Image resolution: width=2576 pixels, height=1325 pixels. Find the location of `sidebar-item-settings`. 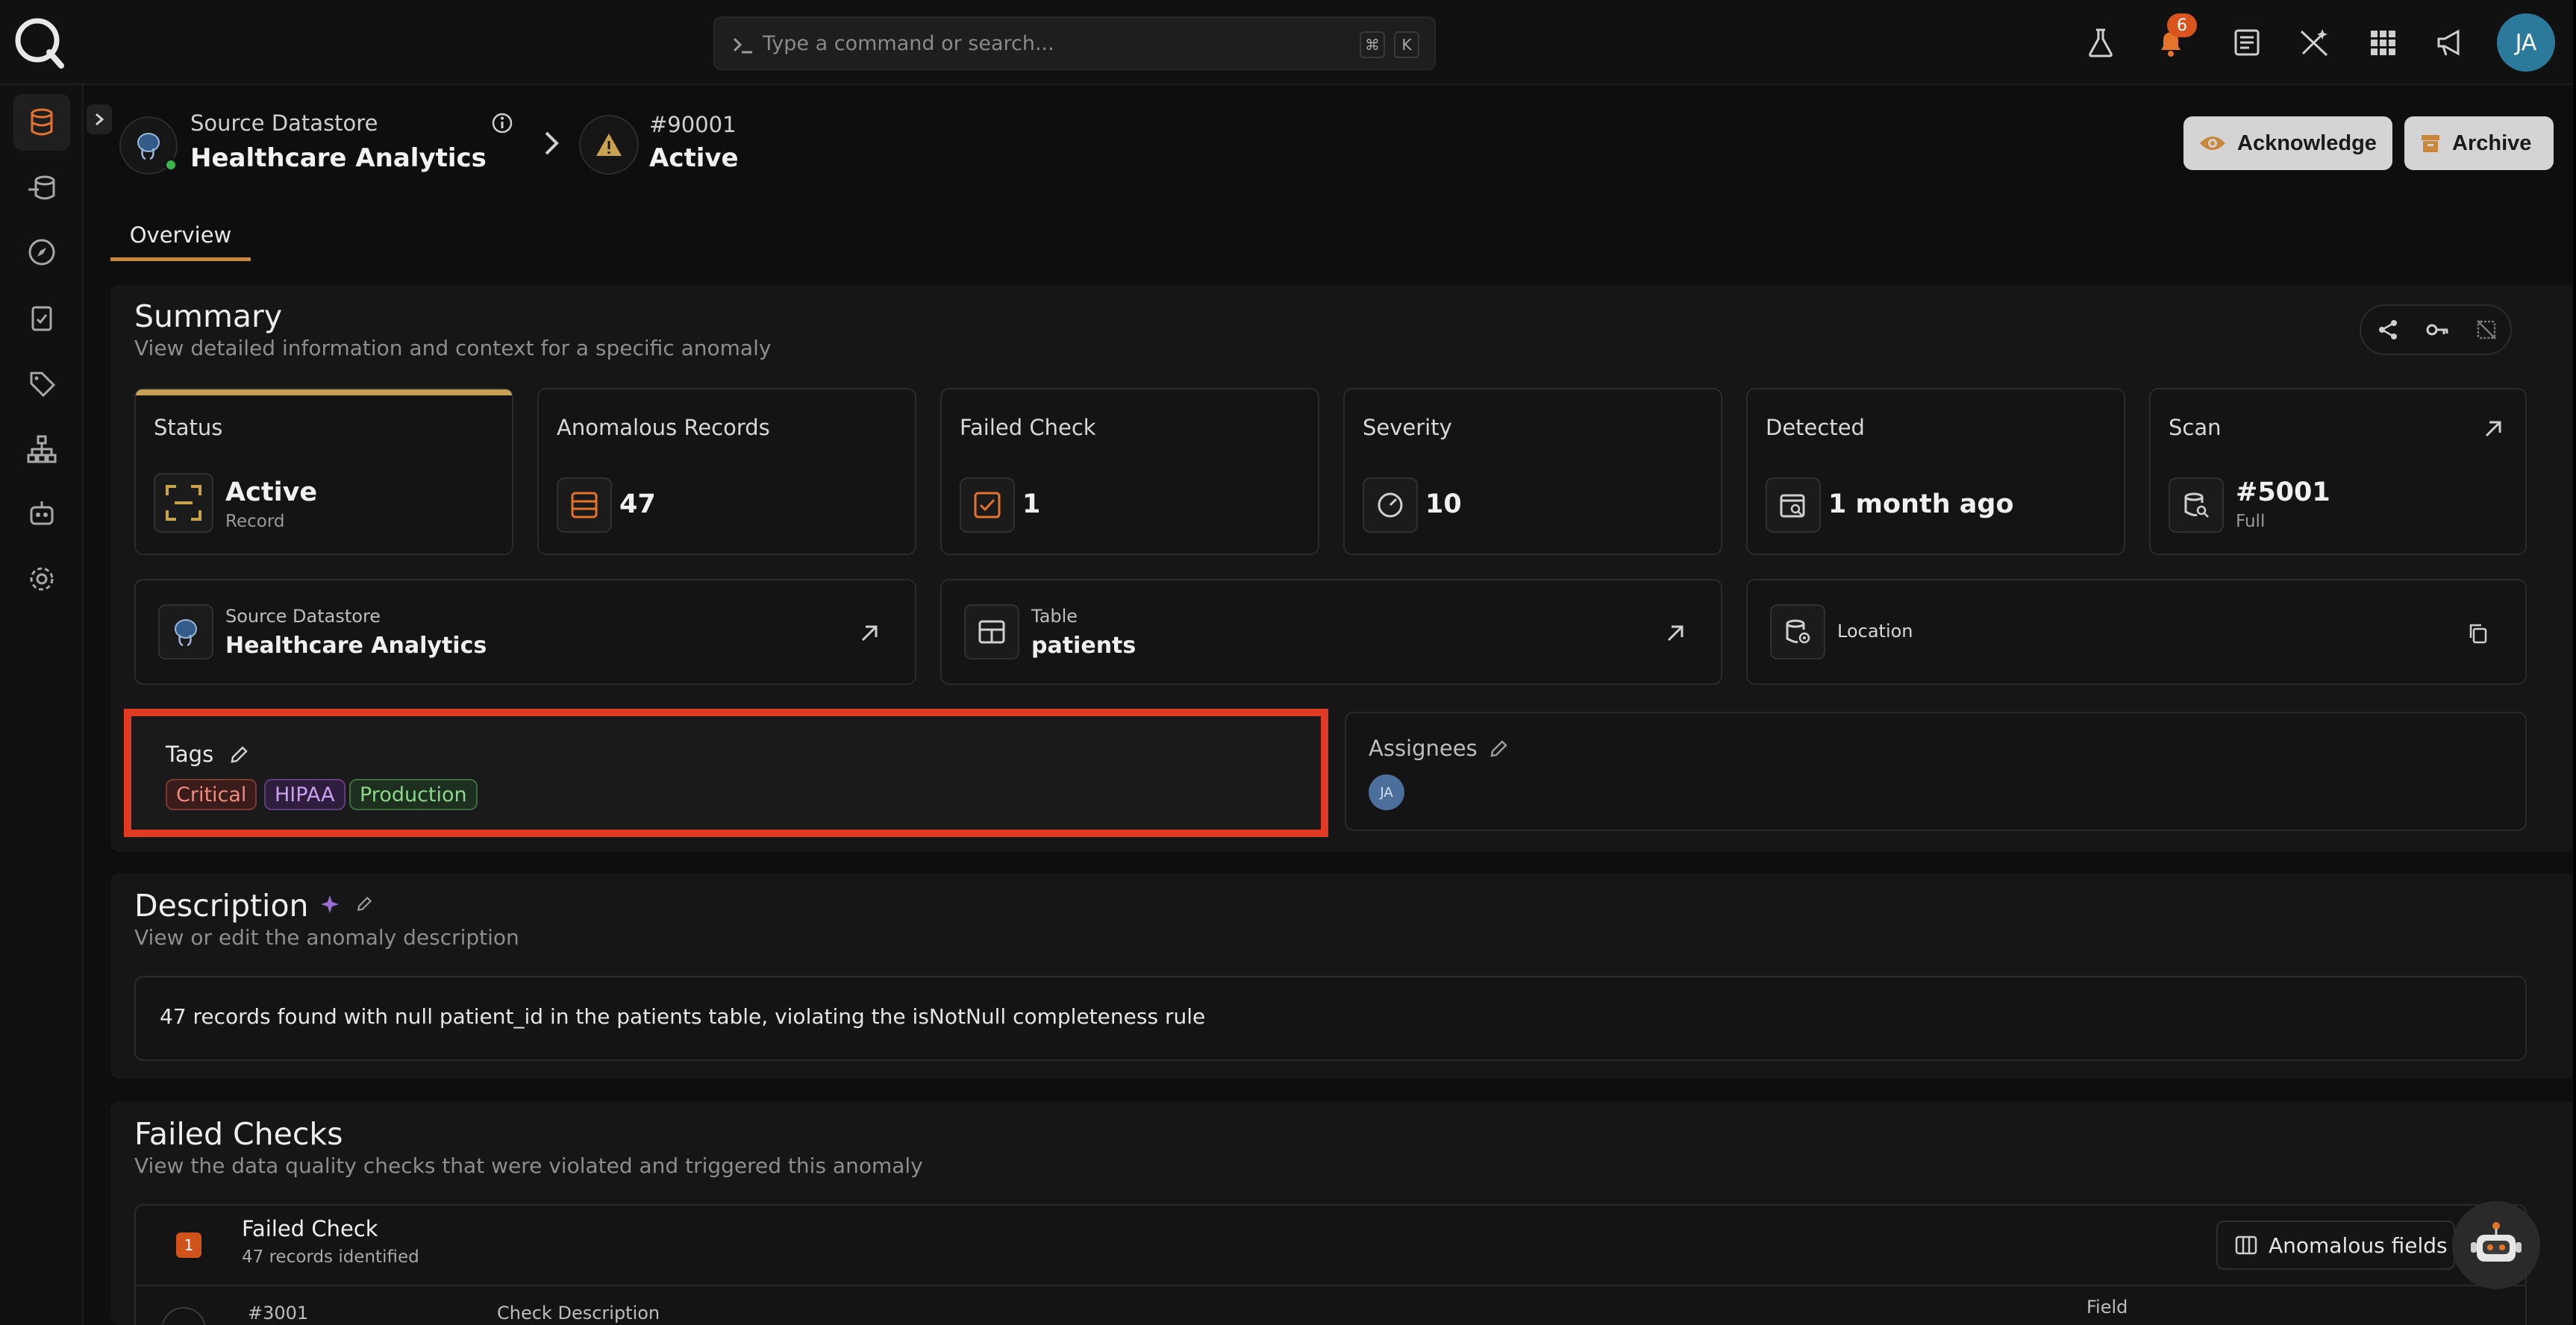

sidebar-item-settings is located at coordinates (41, 579).